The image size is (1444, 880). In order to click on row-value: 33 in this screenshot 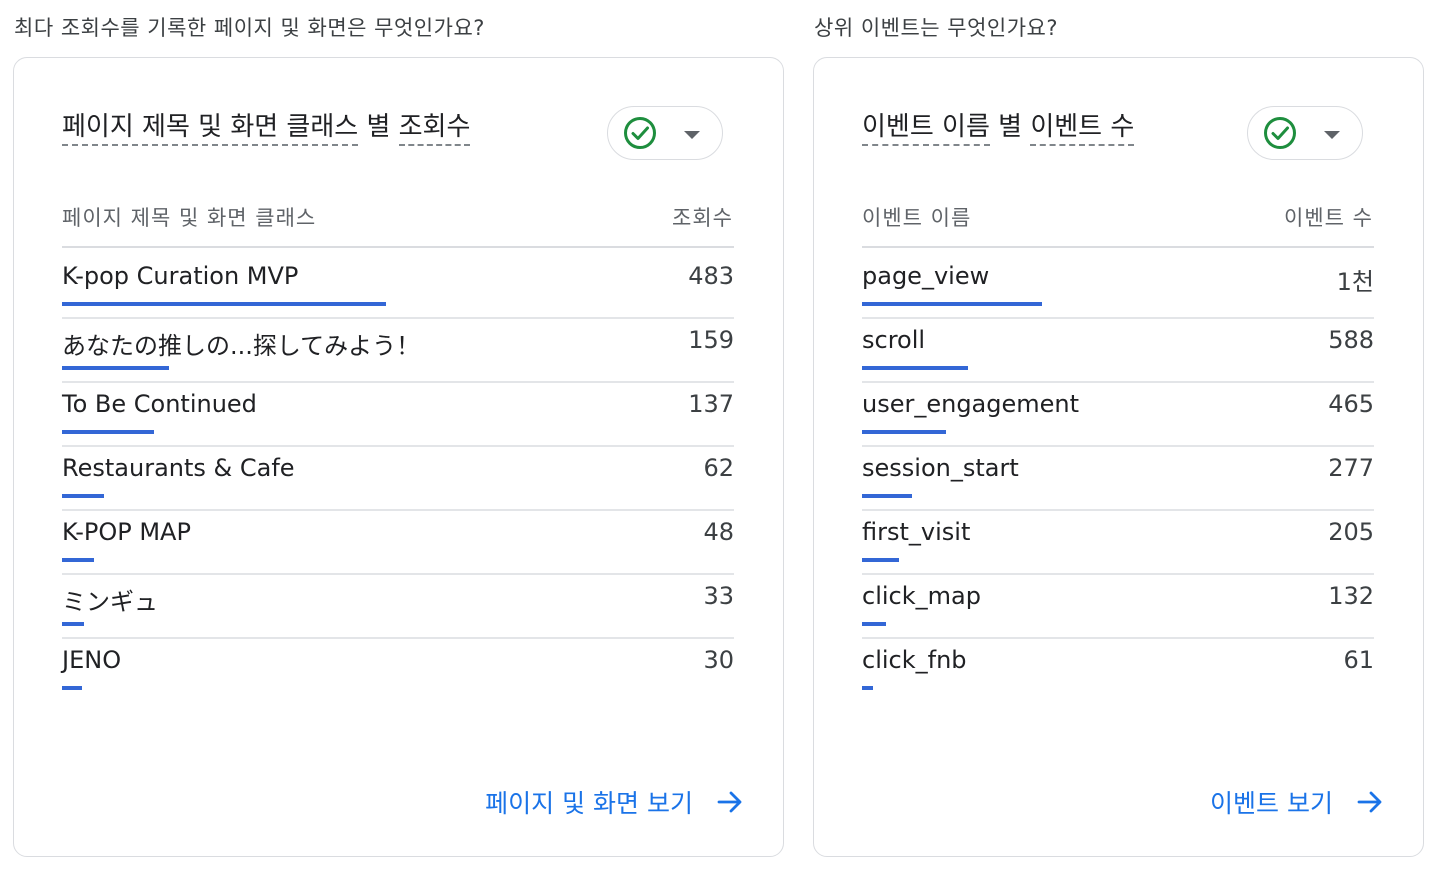, I will do `click(718, 596)`.